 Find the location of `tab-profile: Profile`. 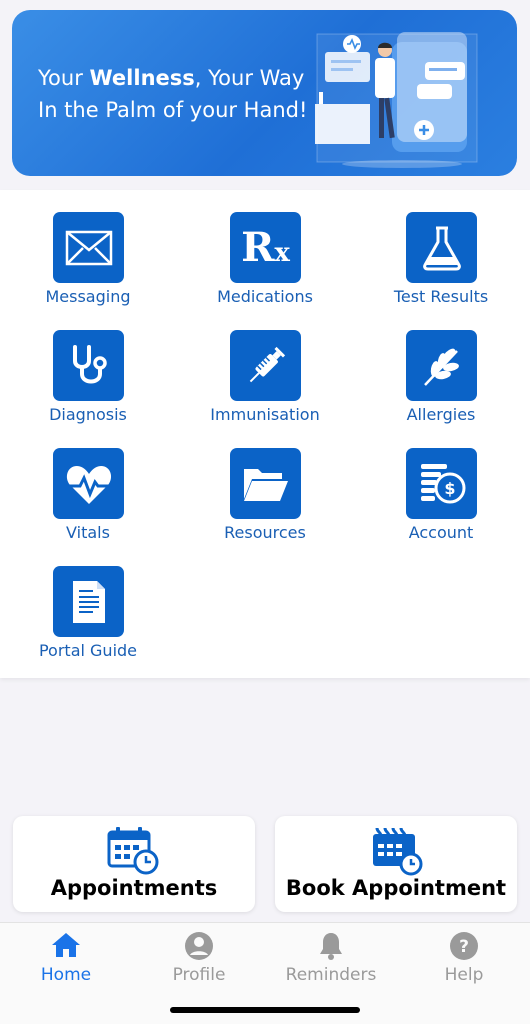

tab-profile: Profile is located at coordinates (199, 958).